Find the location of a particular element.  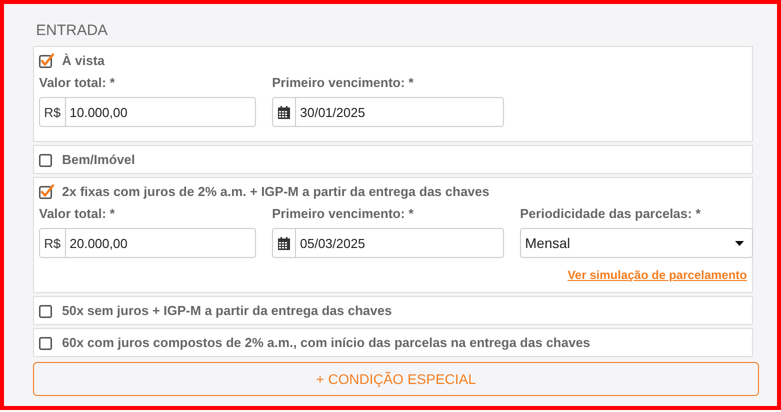

option-label: 60x com juros compostos de 2% a.m., com início das parcelas na entrega das chaves is located at coordinates (326, 342).